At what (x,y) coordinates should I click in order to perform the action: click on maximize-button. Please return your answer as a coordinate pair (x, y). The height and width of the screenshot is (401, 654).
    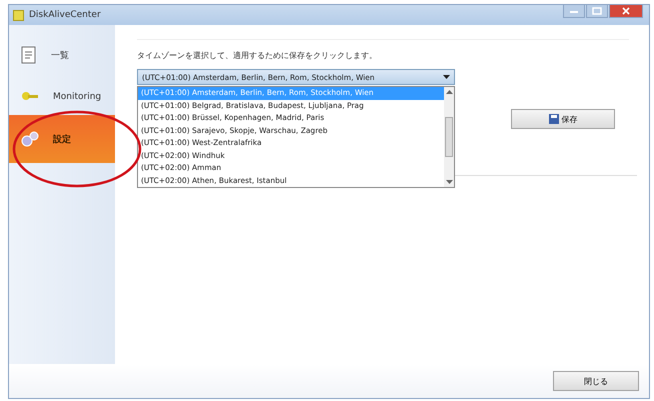
    Looking at the image, I should click on (597, 11).